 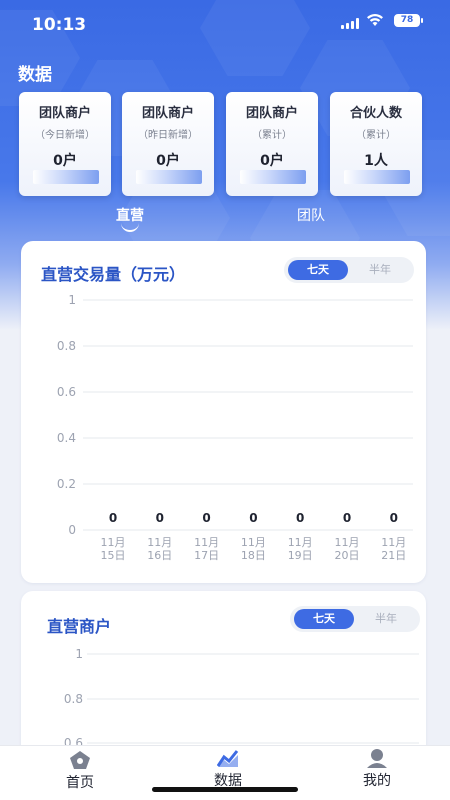 What do you see at coordinates (59, 25) in the screenshot?
I see `status-time: 10:13` at bounding box center [59, 25].